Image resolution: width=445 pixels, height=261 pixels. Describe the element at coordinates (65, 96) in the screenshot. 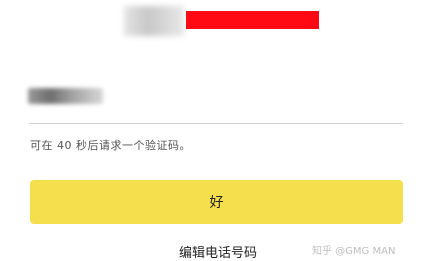

I see `verification-code-input` at that location.